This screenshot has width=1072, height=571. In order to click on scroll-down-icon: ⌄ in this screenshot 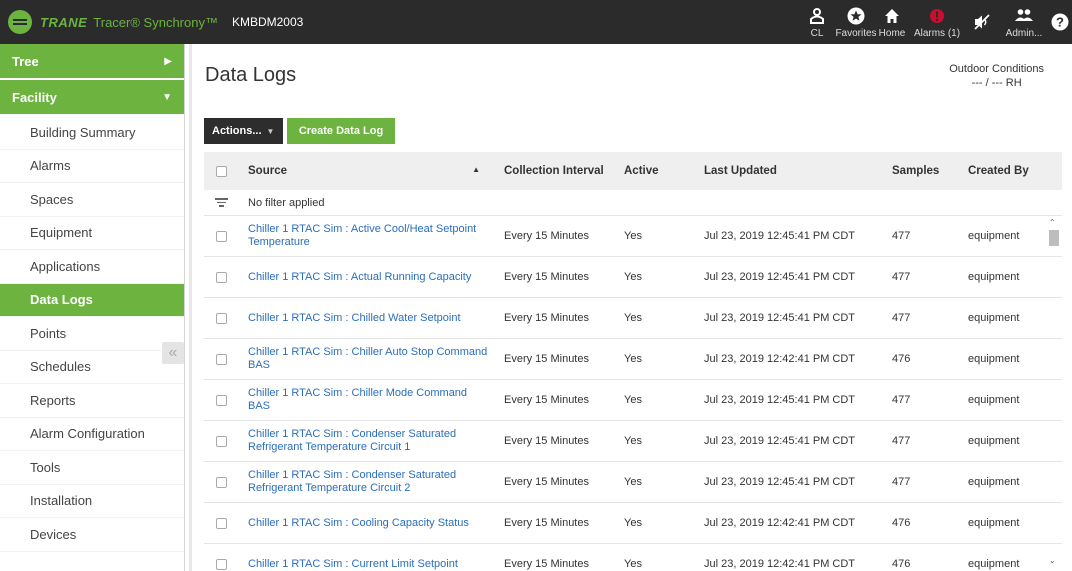, I will do `click(1052, 560)`.